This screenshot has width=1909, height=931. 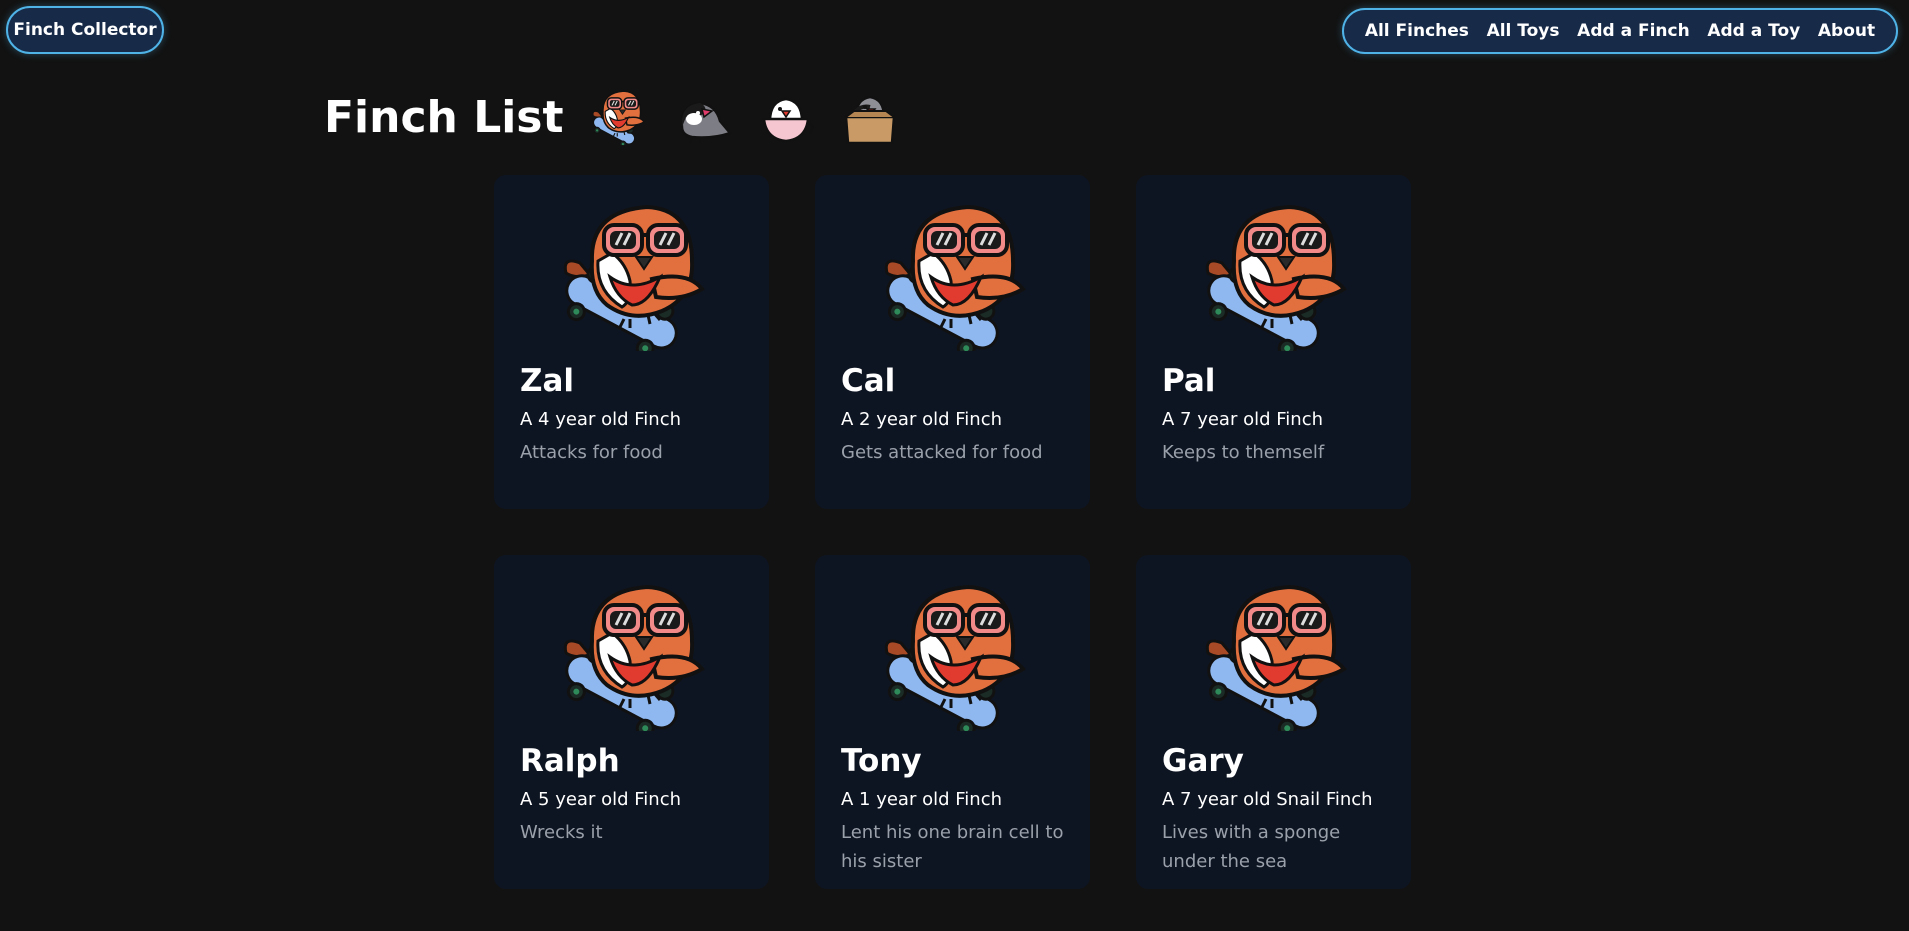 I want to click on teacup-bird-icon, so click(x=786, y=117).